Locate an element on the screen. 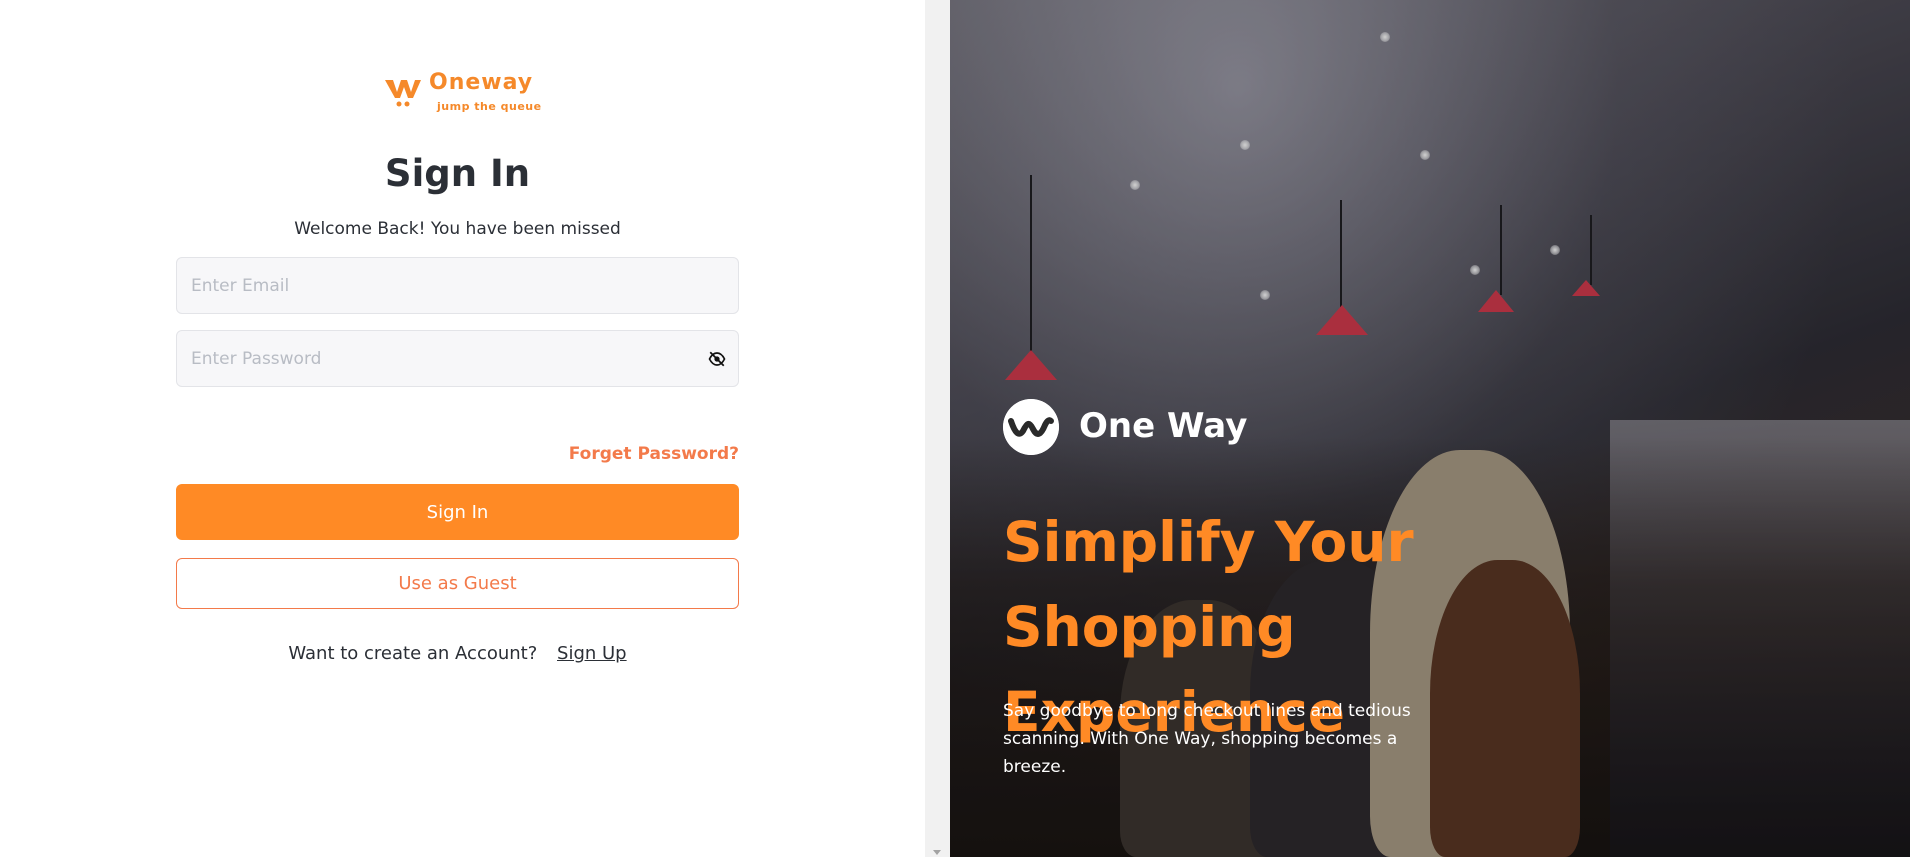  use-as-guest-button: Use as Guest is located at coordinates (457, 583).